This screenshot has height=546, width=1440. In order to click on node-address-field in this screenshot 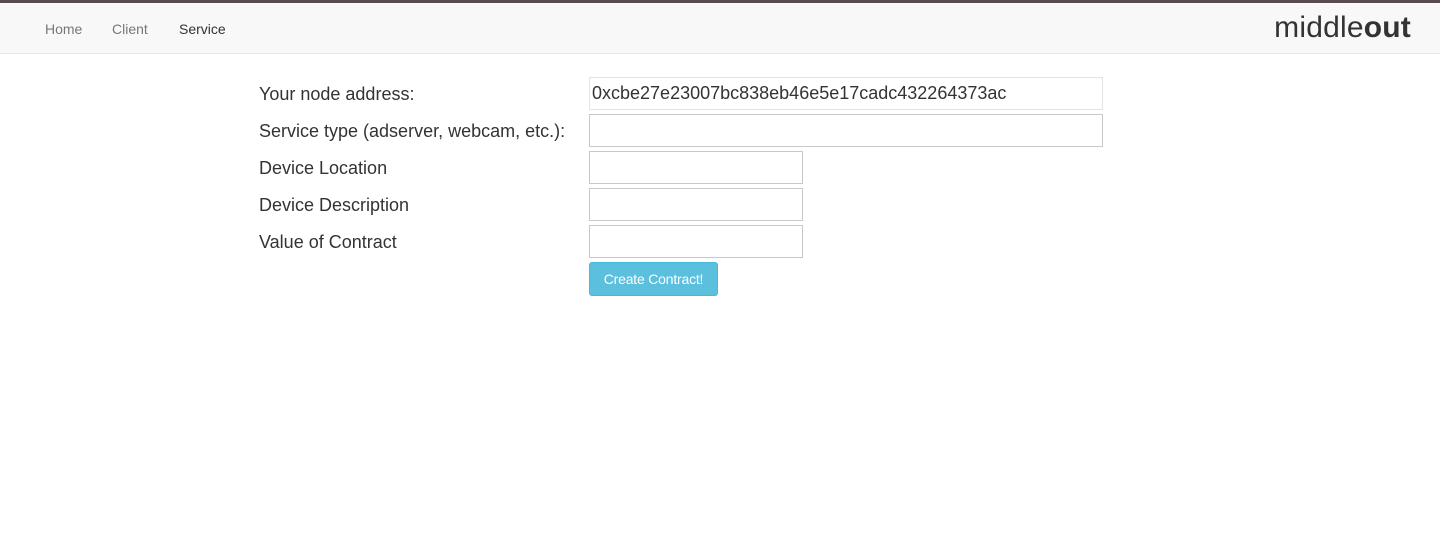, I will do `click(846, 93)`.